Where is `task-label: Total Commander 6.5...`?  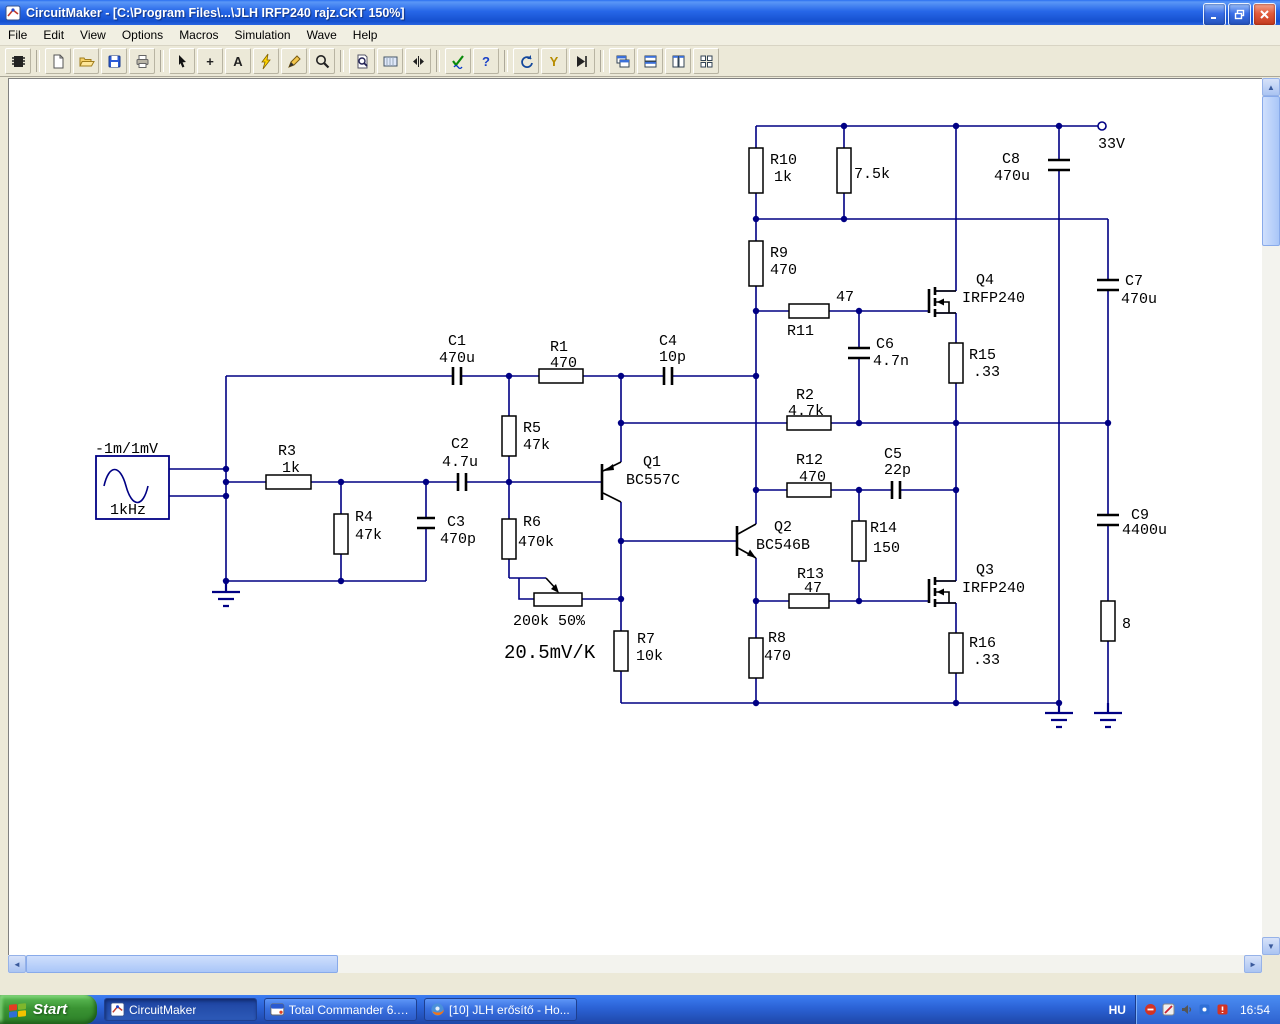
task-label: Total Commander 6.5... is located at coordinates (349, 1009).